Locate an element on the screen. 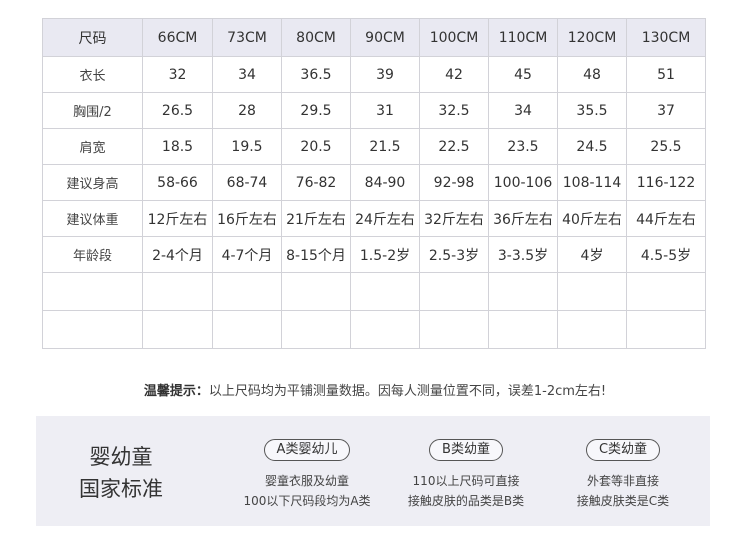  table-row: 胸围/2 26.5 28 29.5 31 32.5 34 35.5 37 is located at coordinates (374, 110).